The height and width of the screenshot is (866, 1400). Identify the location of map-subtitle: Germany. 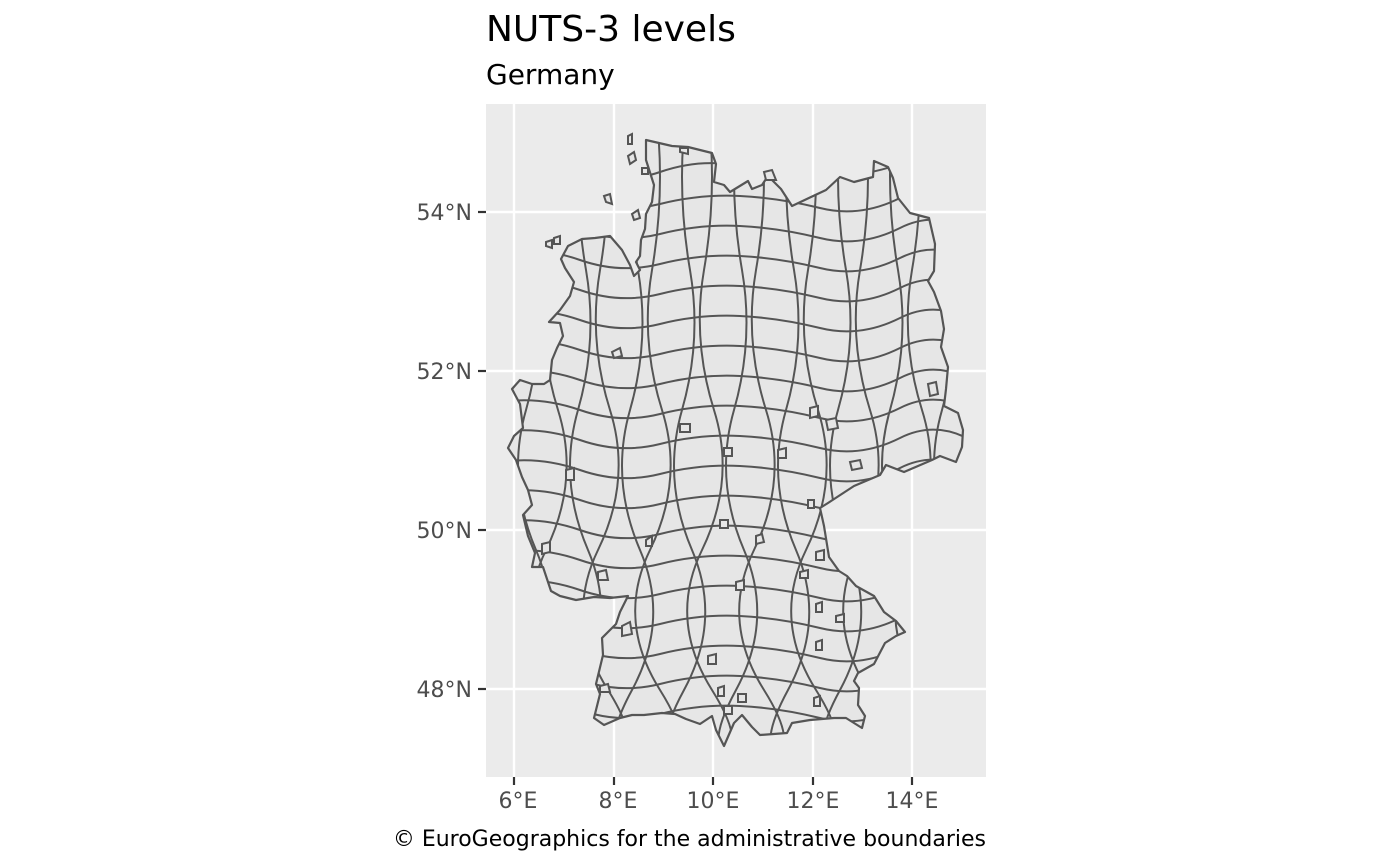
(550, 74).